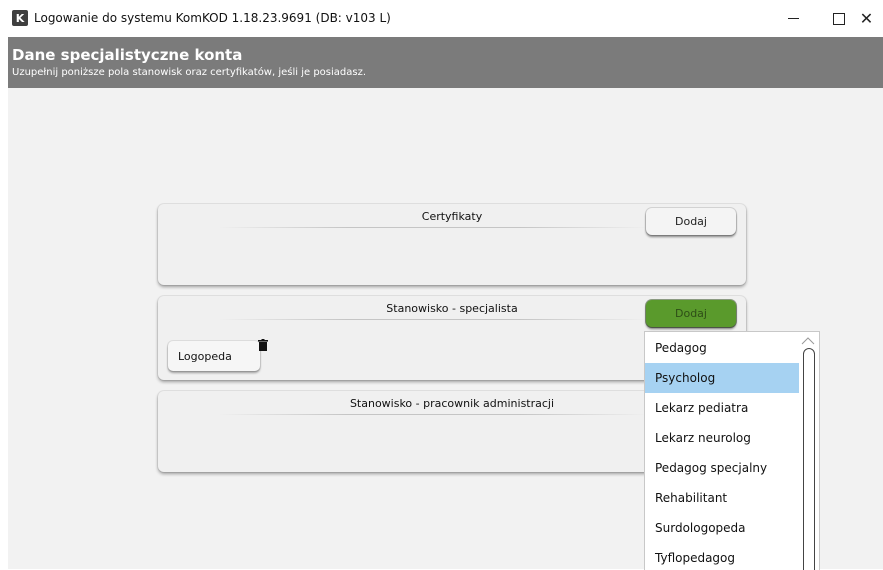  Describe the element at coordinates (722, 556) in the screenshot. I see `dropdown-item-tyflopedagog: Tyflopedagog` at that location.